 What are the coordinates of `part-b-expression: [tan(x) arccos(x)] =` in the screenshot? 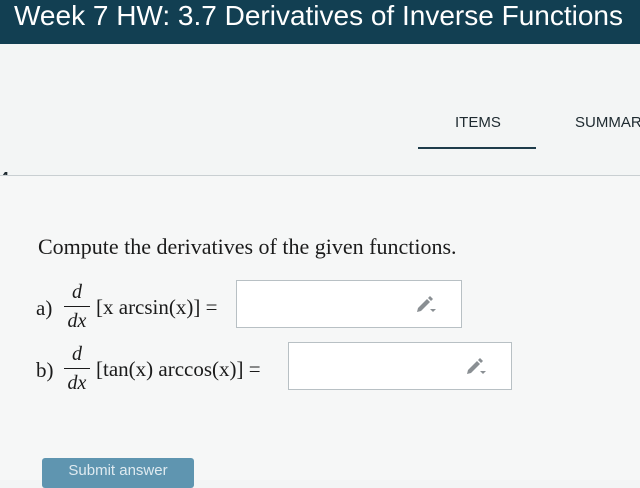 It's located at (178, 369).